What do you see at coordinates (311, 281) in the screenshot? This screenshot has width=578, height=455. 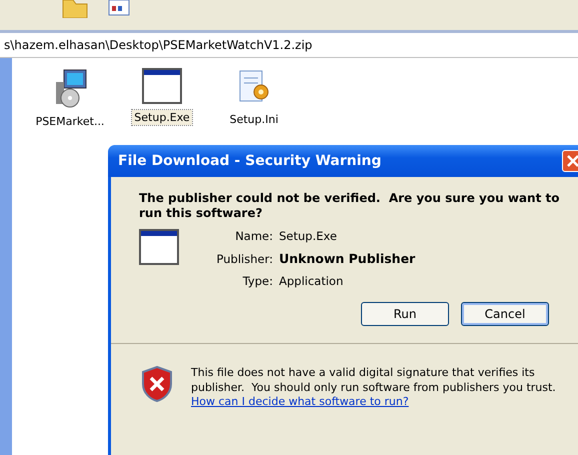 I see `field-value: Application` at bounding box center [311, 281].